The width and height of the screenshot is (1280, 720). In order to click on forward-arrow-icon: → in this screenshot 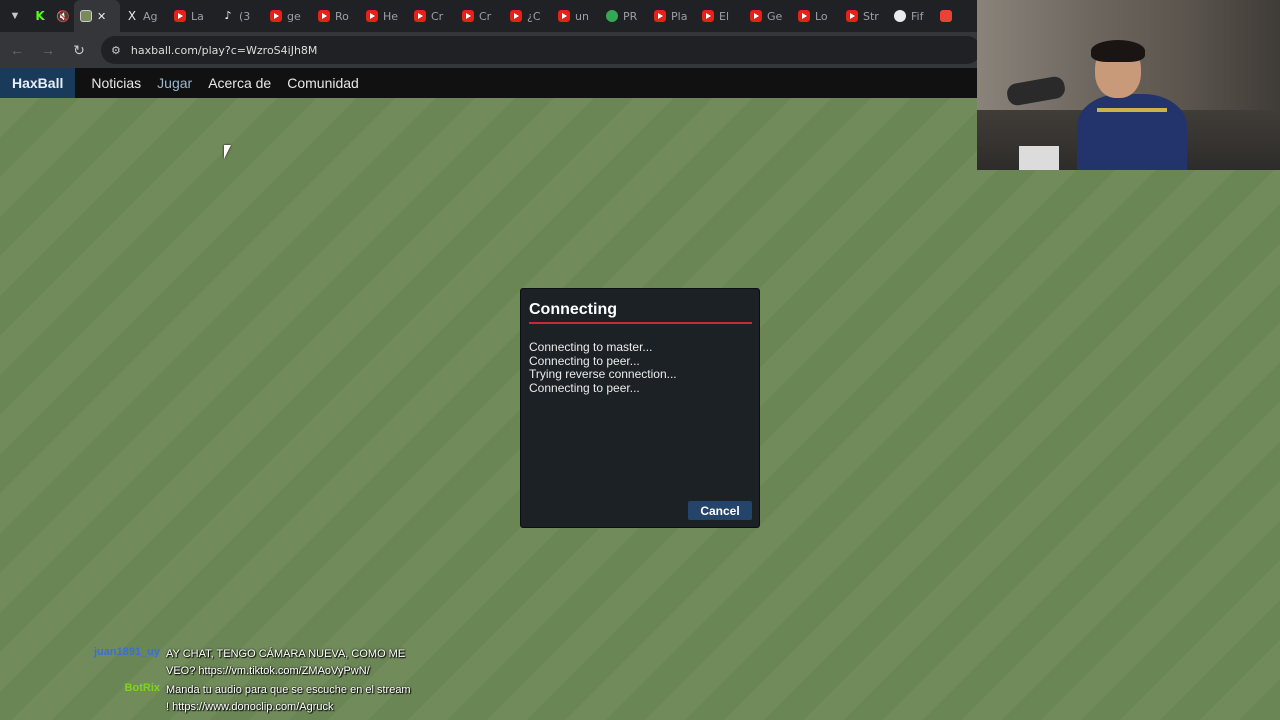, I will do `click(48, 50)`.